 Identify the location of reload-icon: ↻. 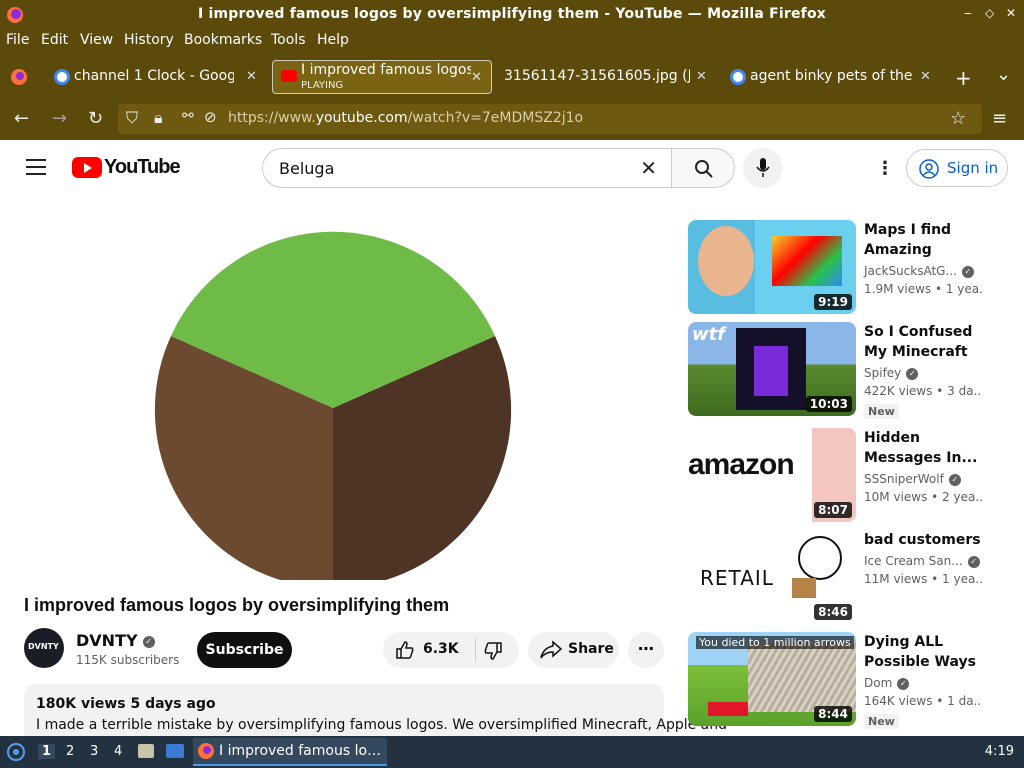
(95, 118).